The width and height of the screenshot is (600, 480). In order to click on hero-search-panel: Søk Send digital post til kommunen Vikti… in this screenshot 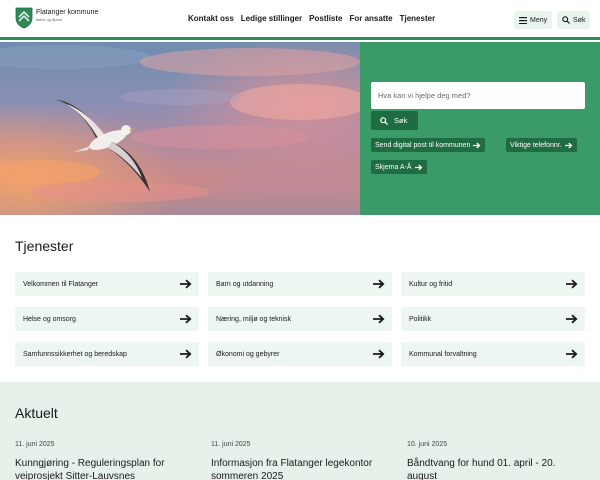, I will do `click(480, 128)`.